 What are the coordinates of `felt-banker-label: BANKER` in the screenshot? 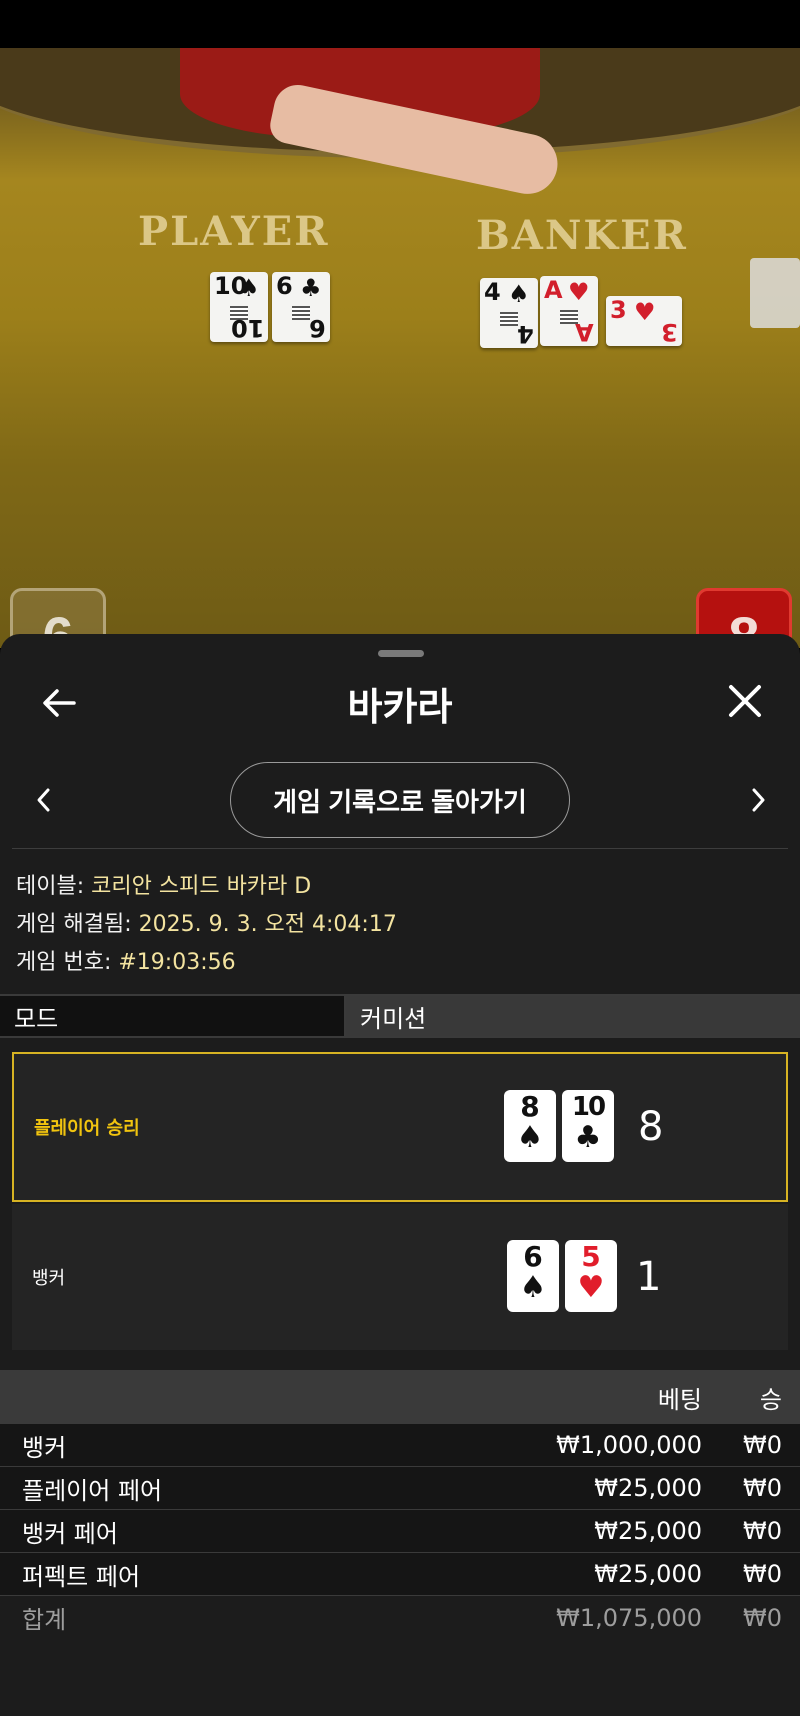 It's located at (582, 235).